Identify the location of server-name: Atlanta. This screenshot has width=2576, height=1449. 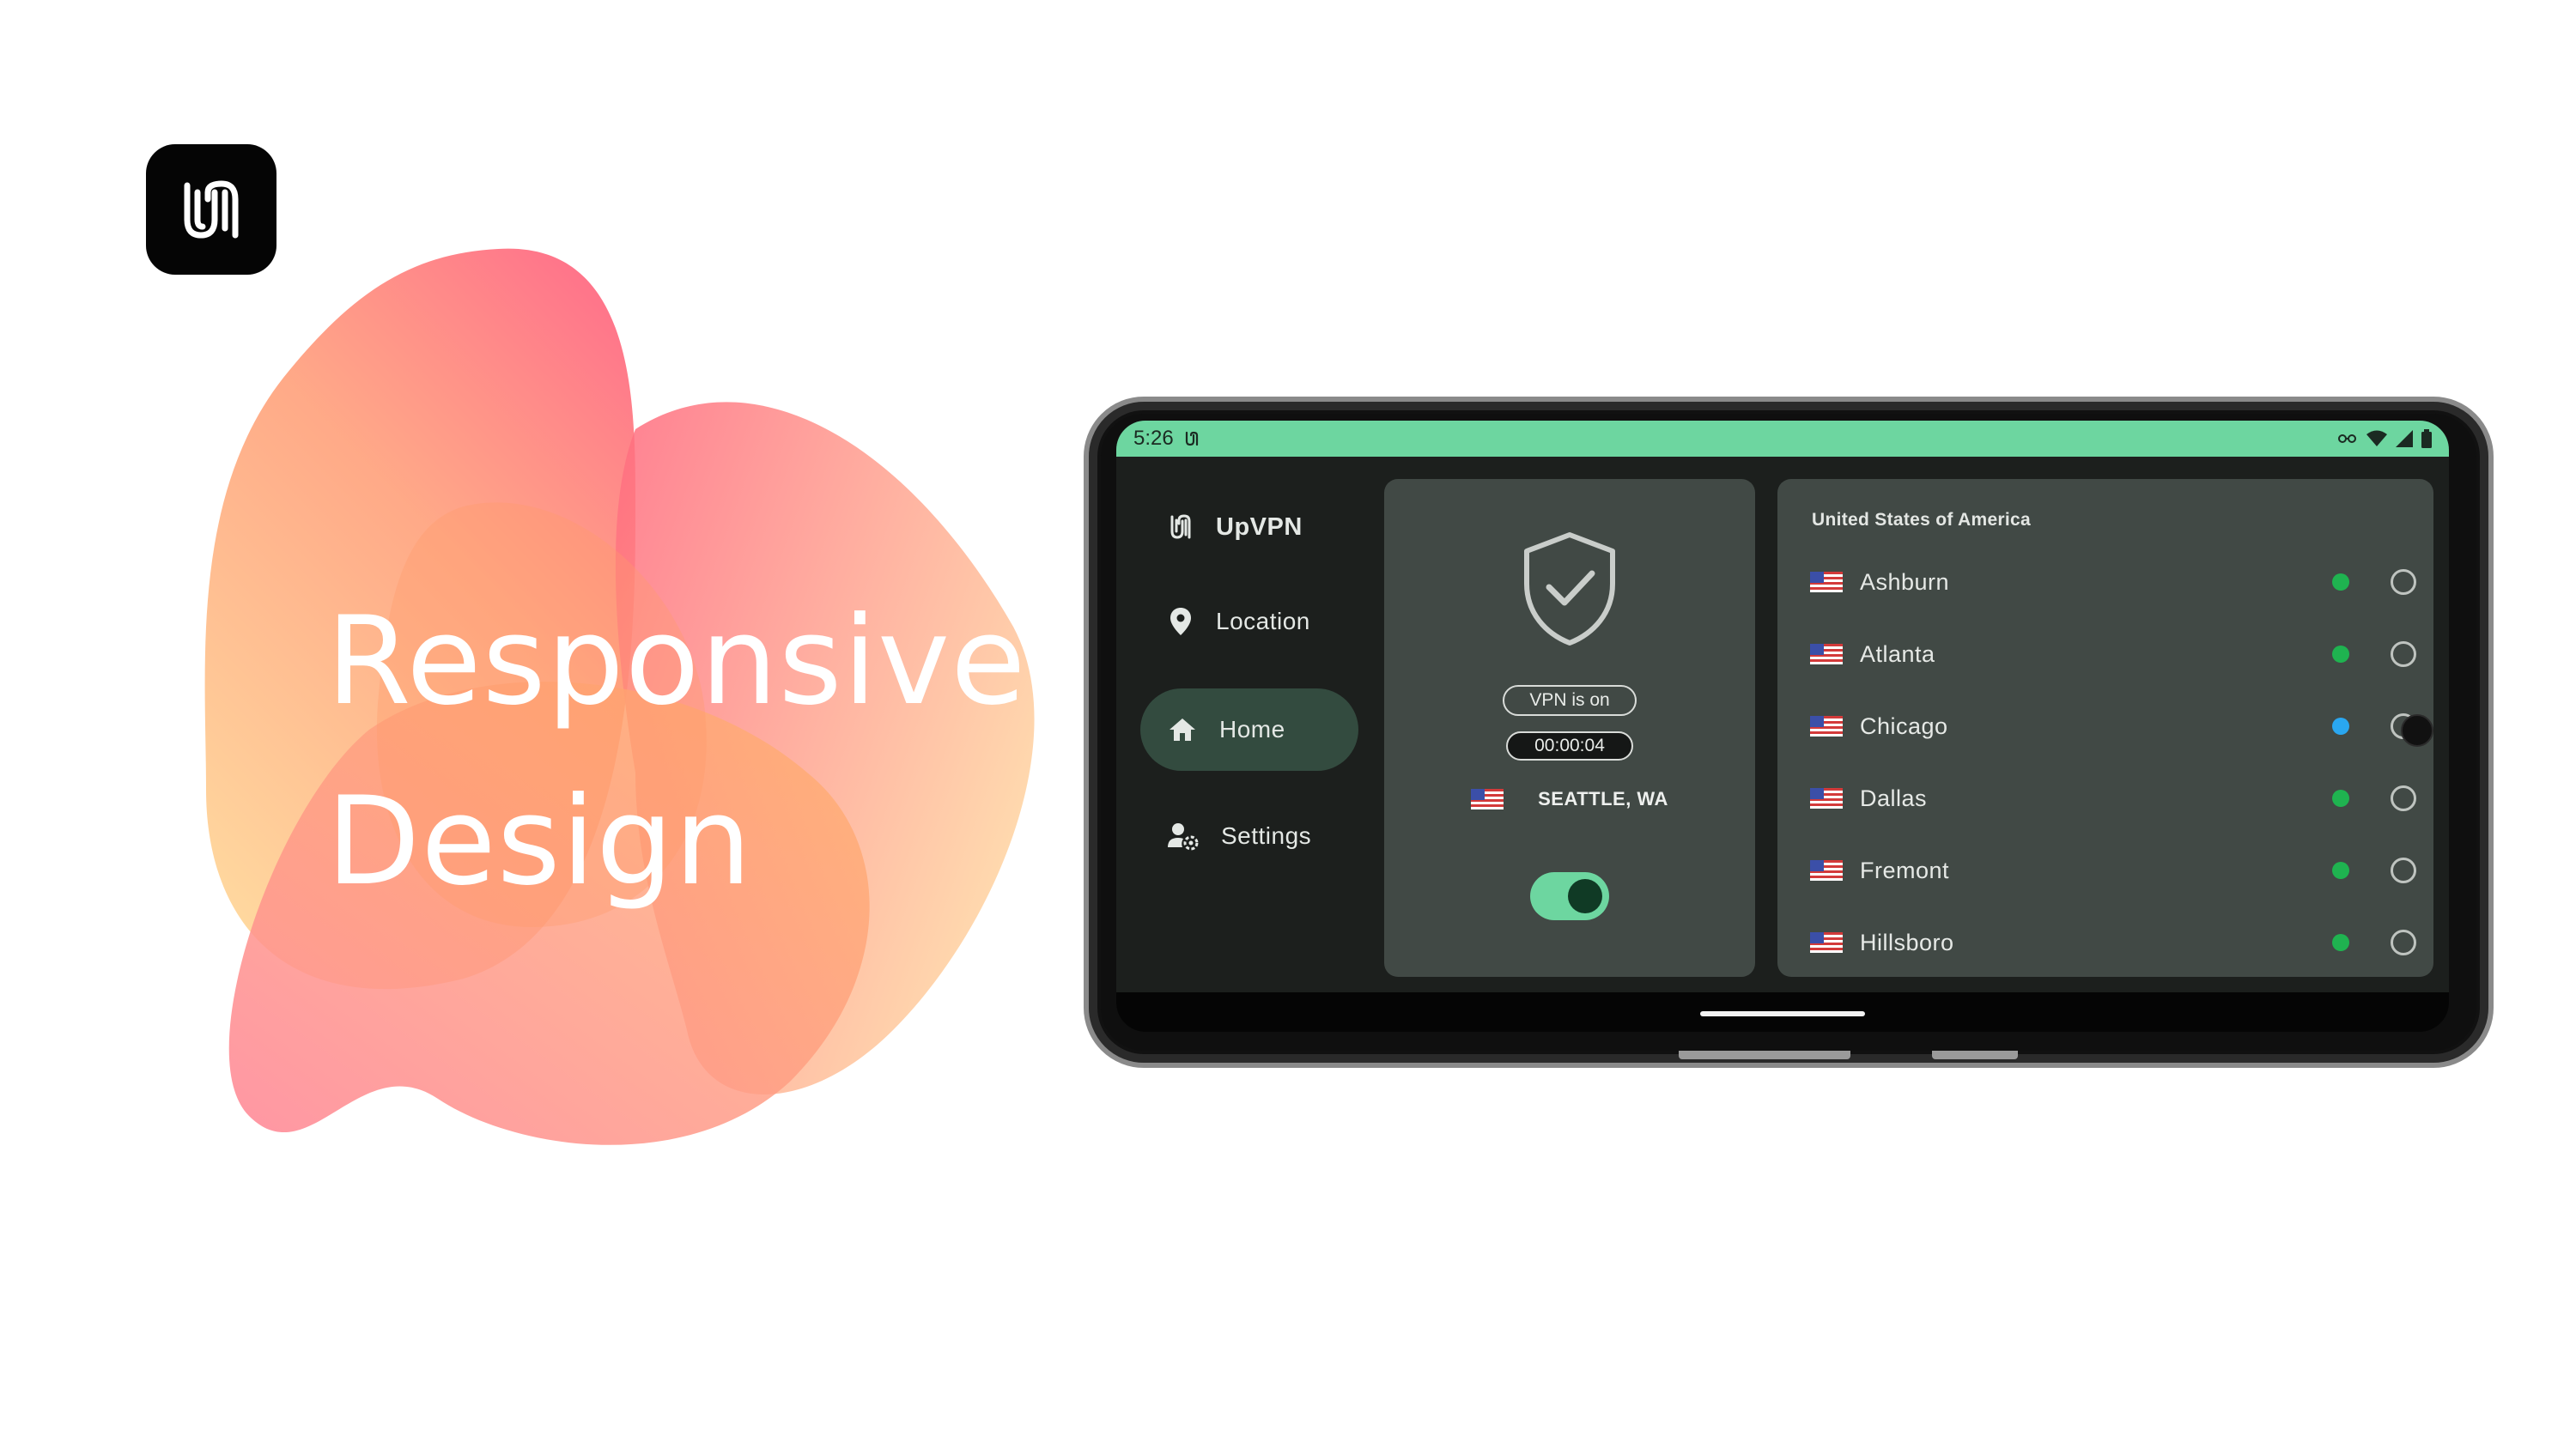
(1897, 653).